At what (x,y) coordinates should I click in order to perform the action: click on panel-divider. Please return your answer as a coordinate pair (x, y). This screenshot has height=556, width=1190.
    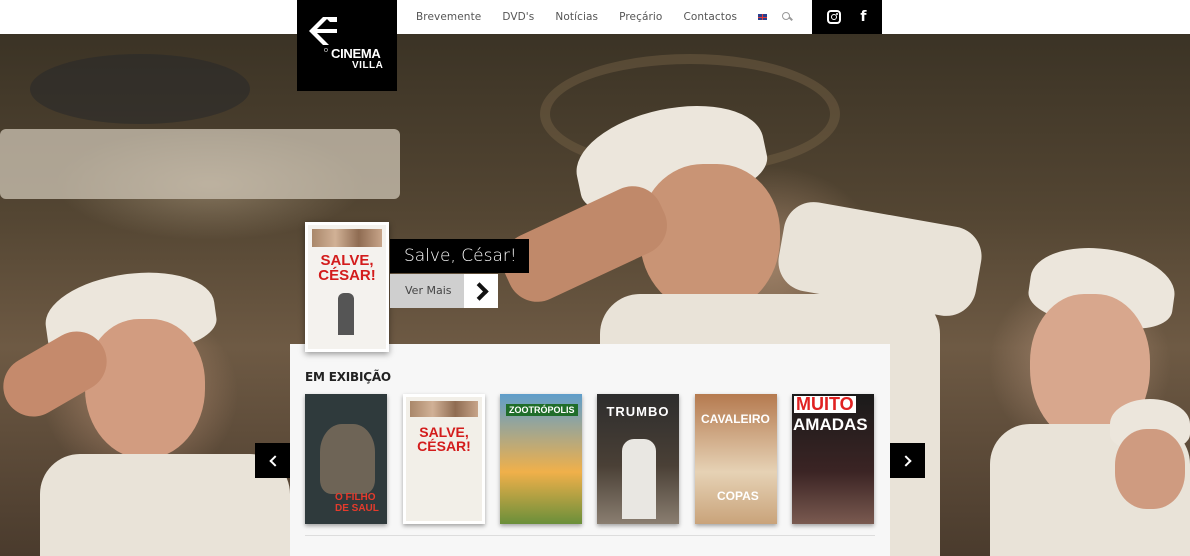
    Looking at the image, I should click on (590, 535).